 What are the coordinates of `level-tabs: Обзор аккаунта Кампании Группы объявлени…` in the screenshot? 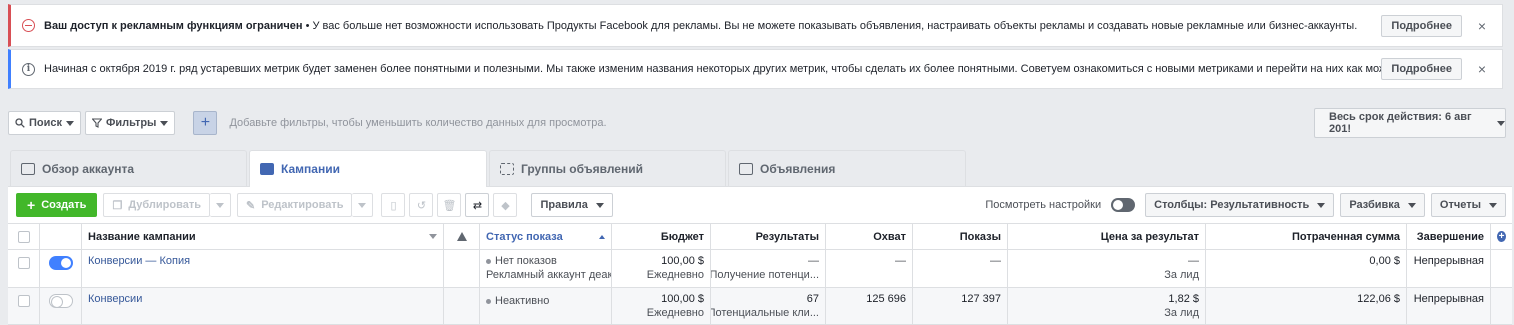 It's located at (757, 168).